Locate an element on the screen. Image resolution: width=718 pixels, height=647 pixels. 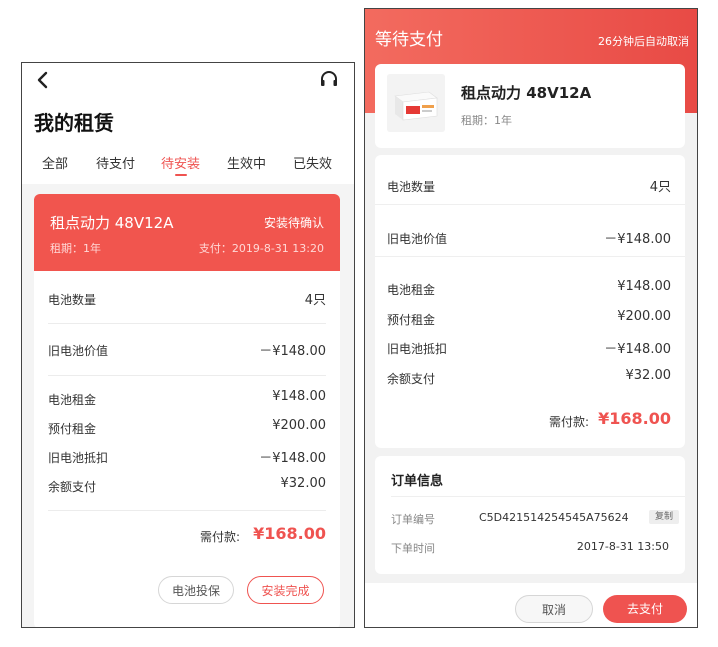
order-number-value: C5D421514254545A75624 is located at coordinates (554, 517).